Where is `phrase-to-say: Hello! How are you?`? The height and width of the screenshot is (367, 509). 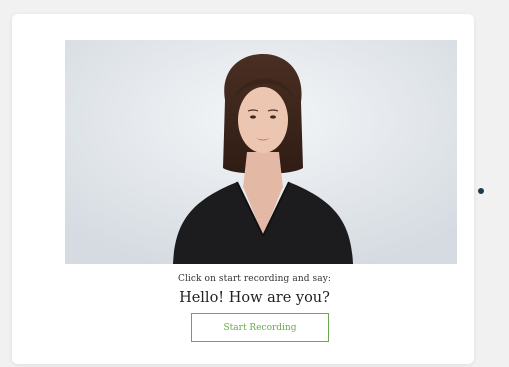
phrase-to-say: Hello! How are you? is located at coordinates (254, 298).